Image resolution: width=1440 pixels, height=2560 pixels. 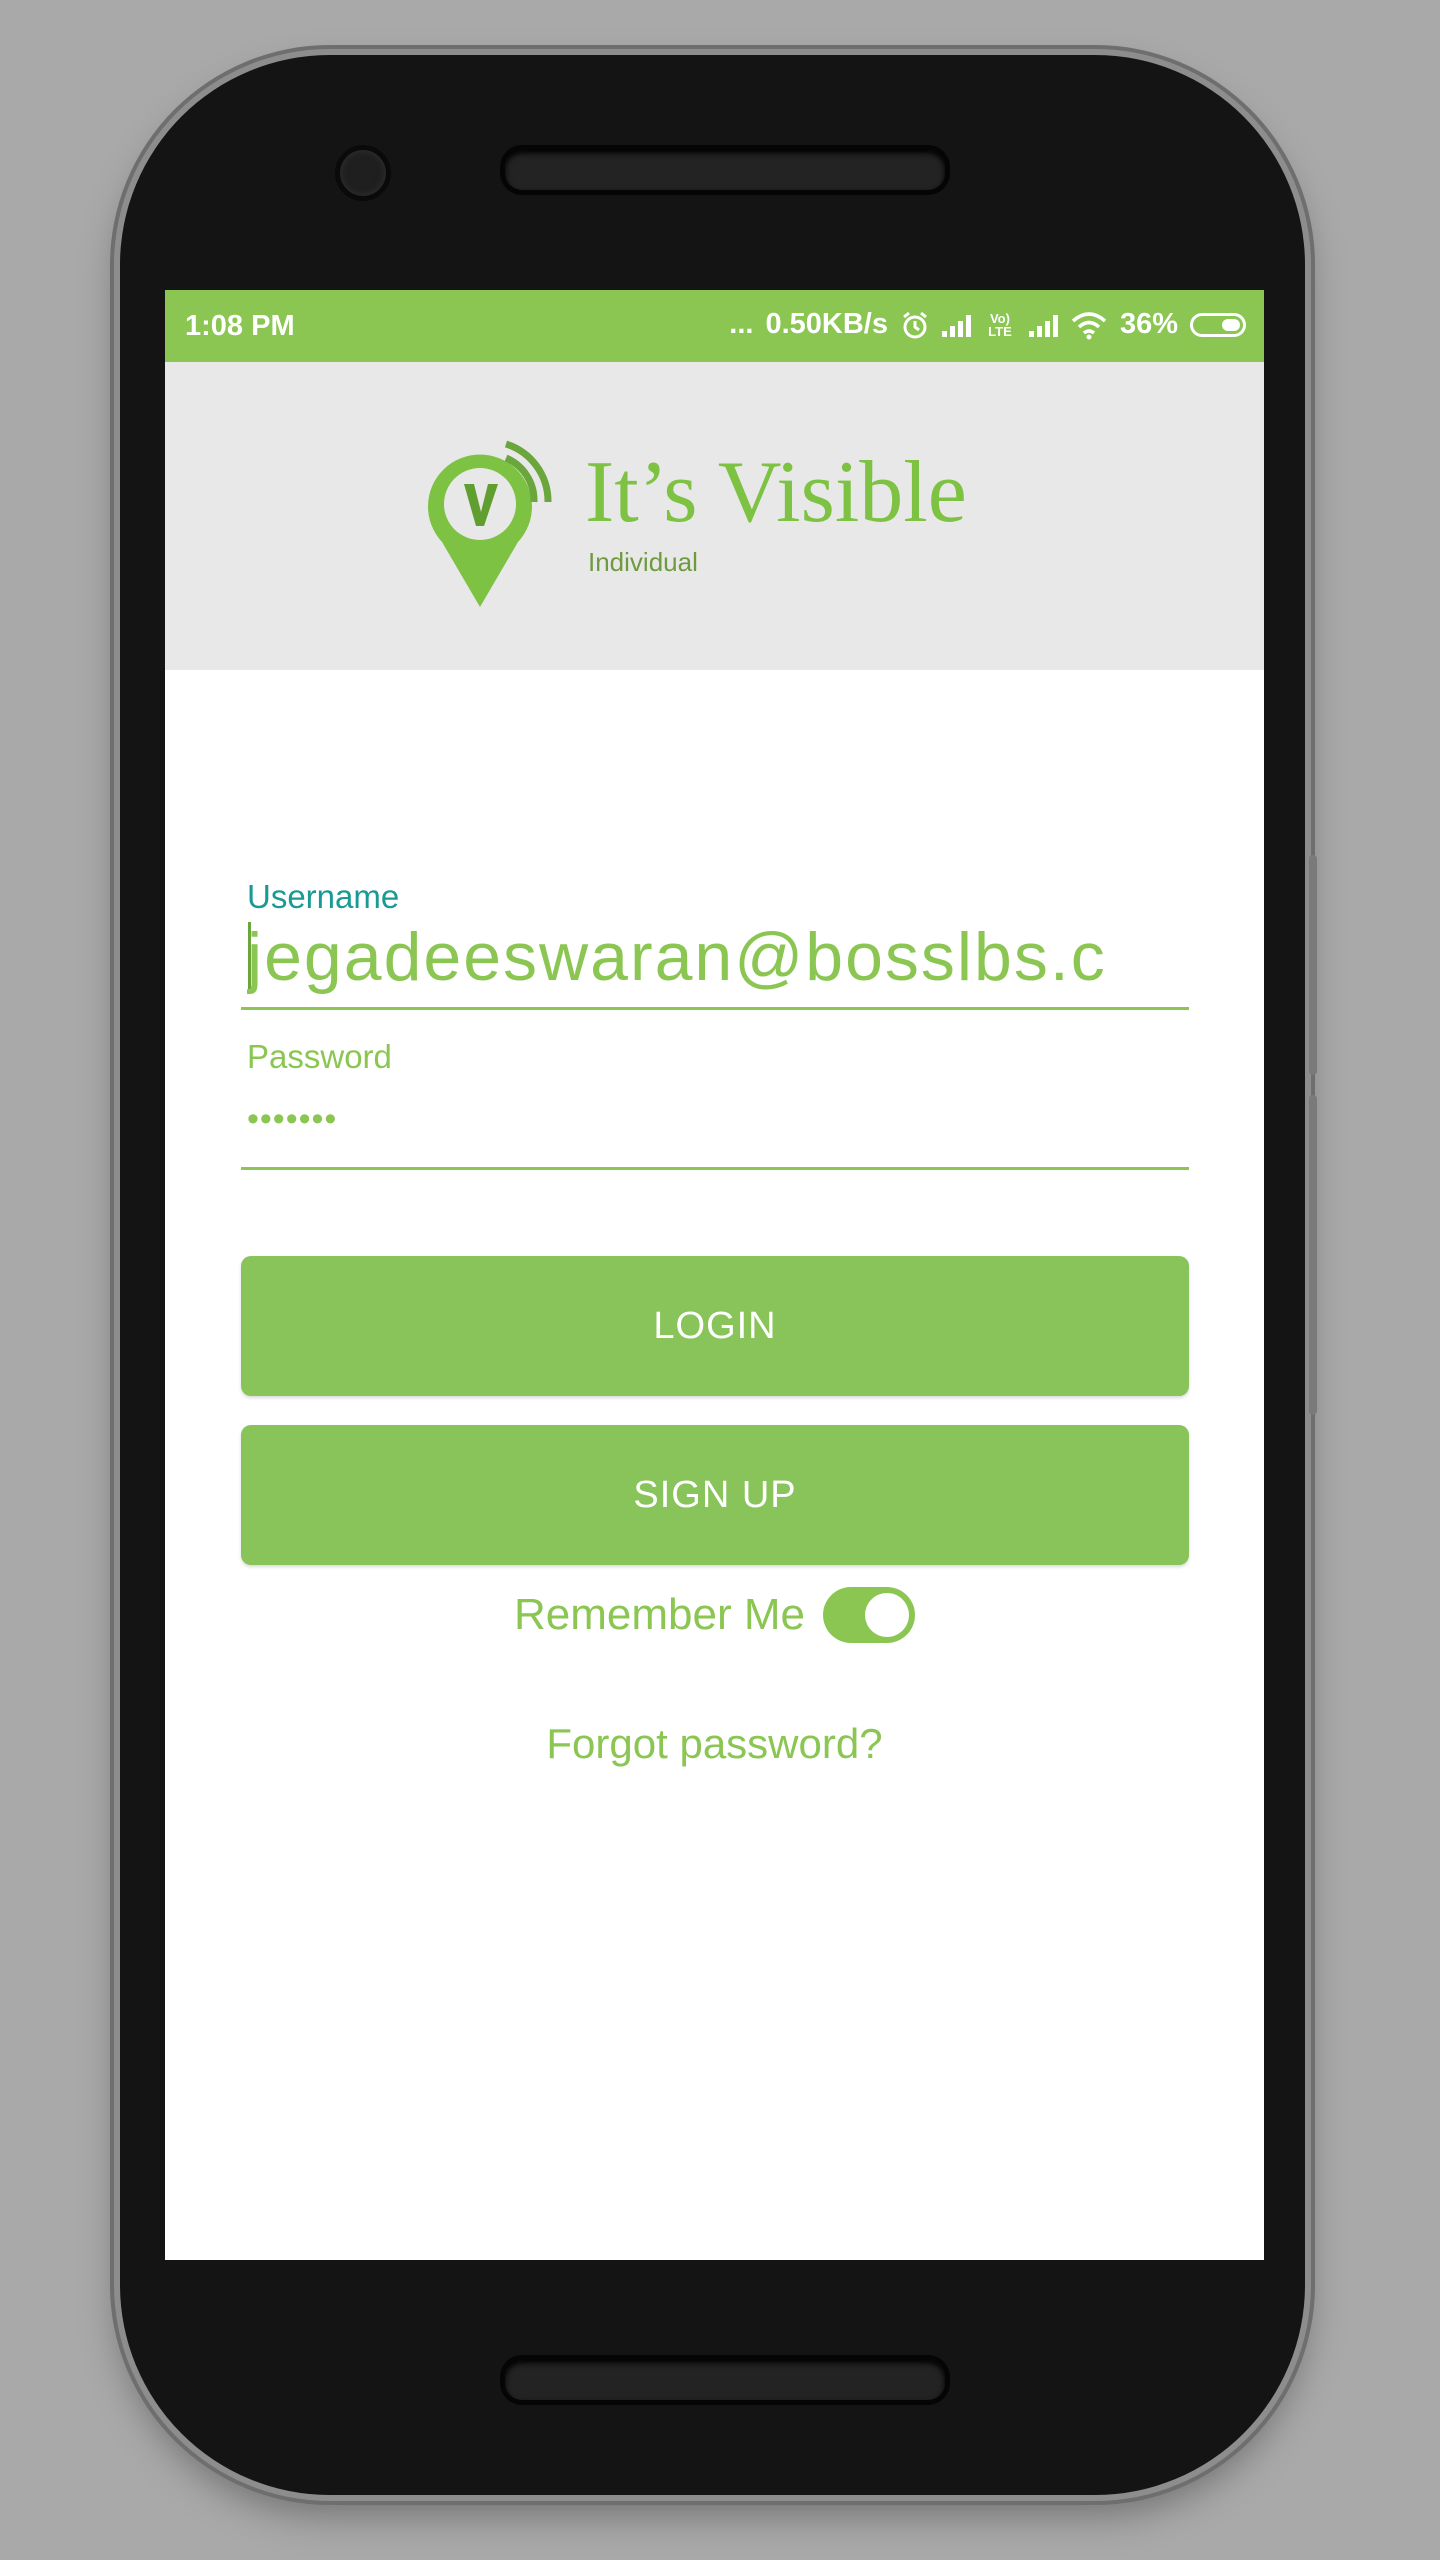 I want to click on password-underline, so click(x=715, y=1168).